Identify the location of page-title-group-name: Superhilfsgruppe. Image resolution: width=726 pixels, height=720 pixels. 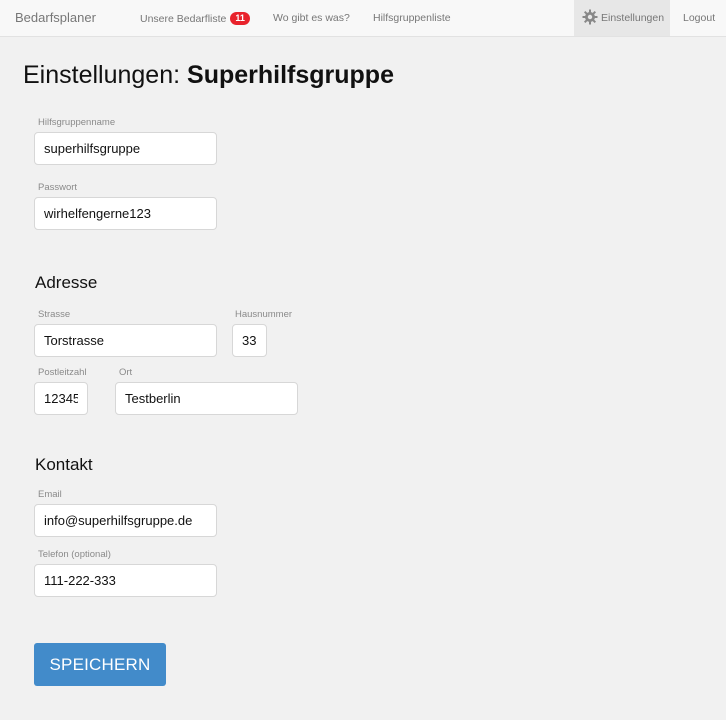
(290, 75).